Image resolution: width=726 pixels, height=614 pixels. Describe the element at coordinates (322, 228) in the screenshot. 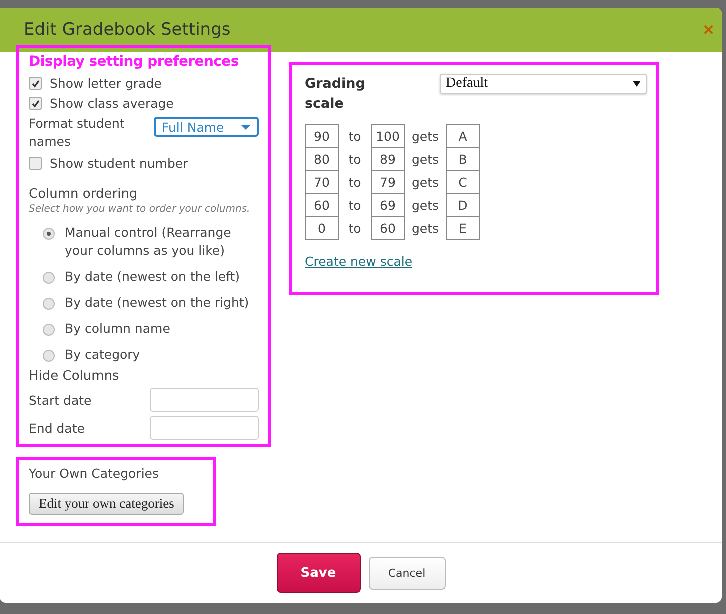

I see `range-start-field: 0` at that location.